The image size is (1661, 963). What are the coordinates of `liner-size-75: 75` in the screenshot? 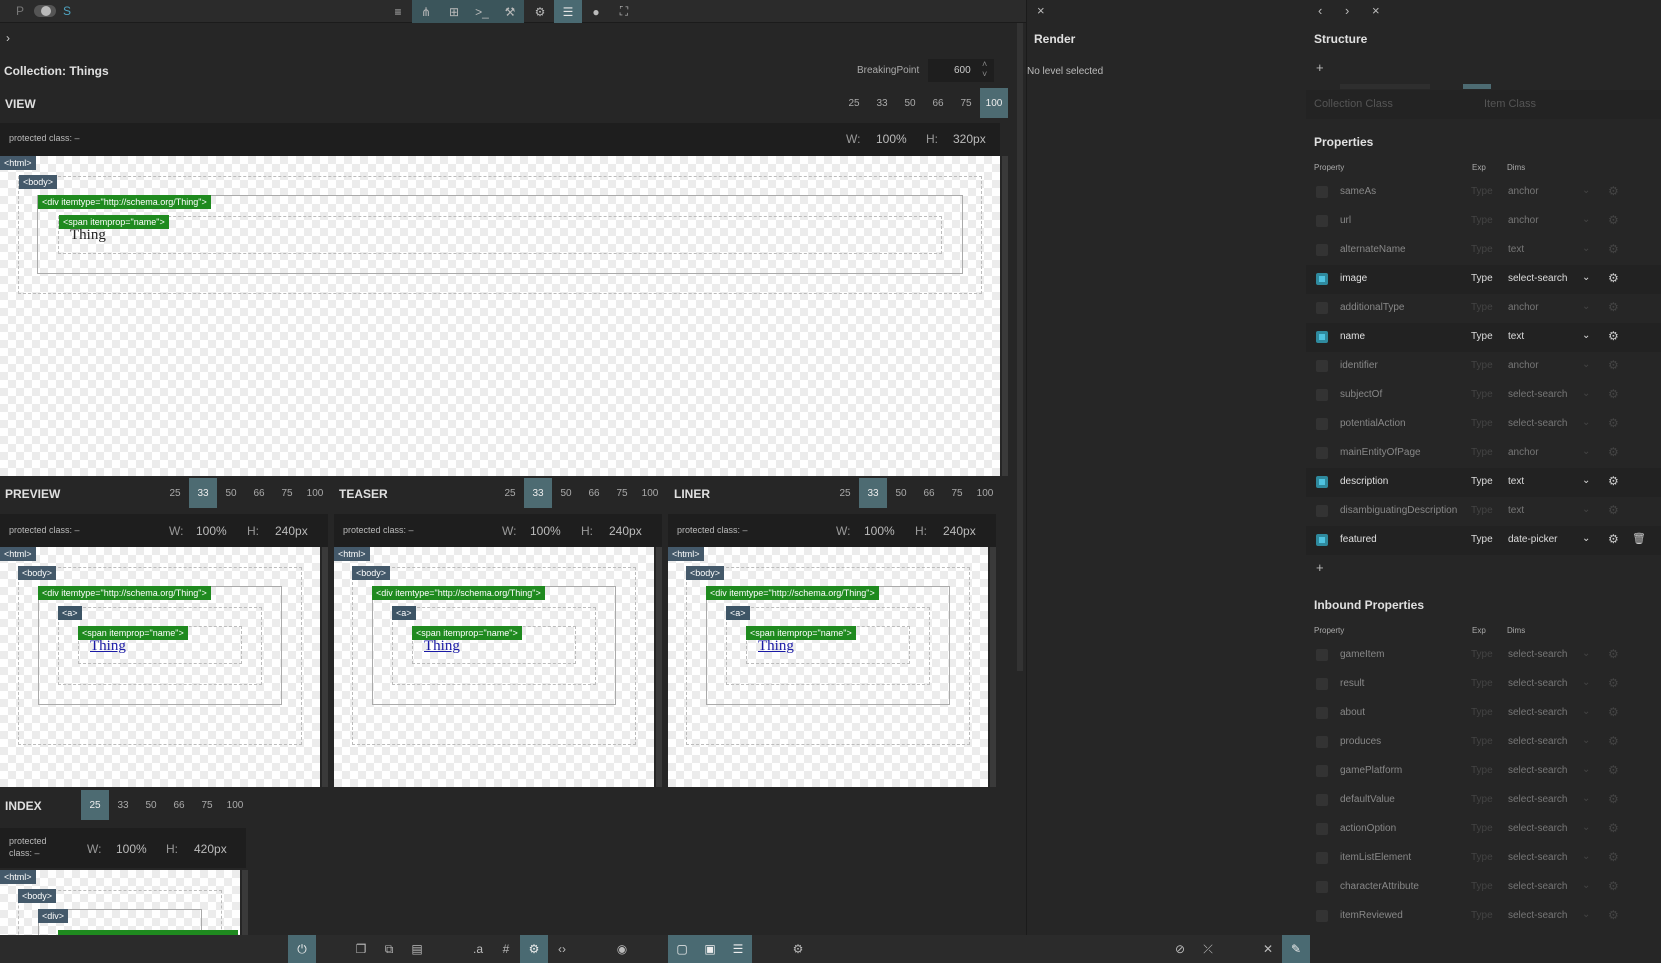 It's located at (957, 493).